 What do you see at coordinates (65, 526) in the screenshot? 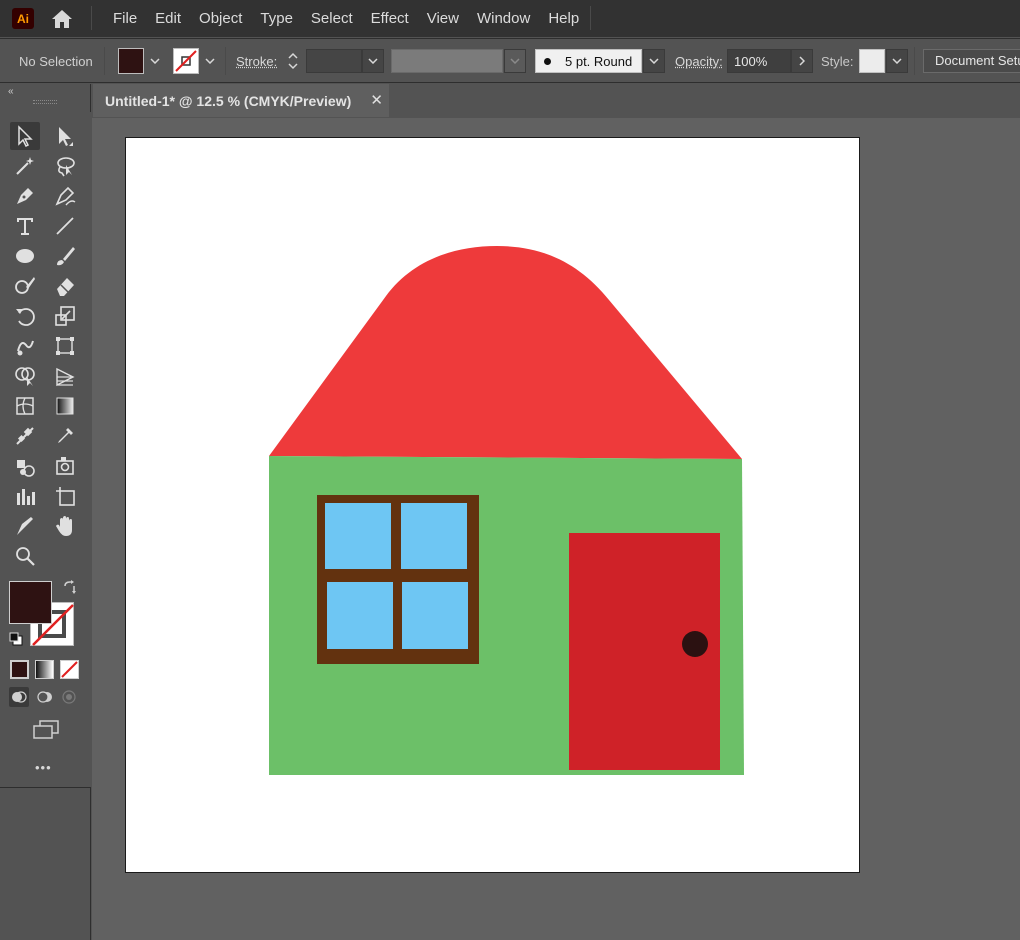
I see `hand-tool-icon` at bounding box center [65, 526].